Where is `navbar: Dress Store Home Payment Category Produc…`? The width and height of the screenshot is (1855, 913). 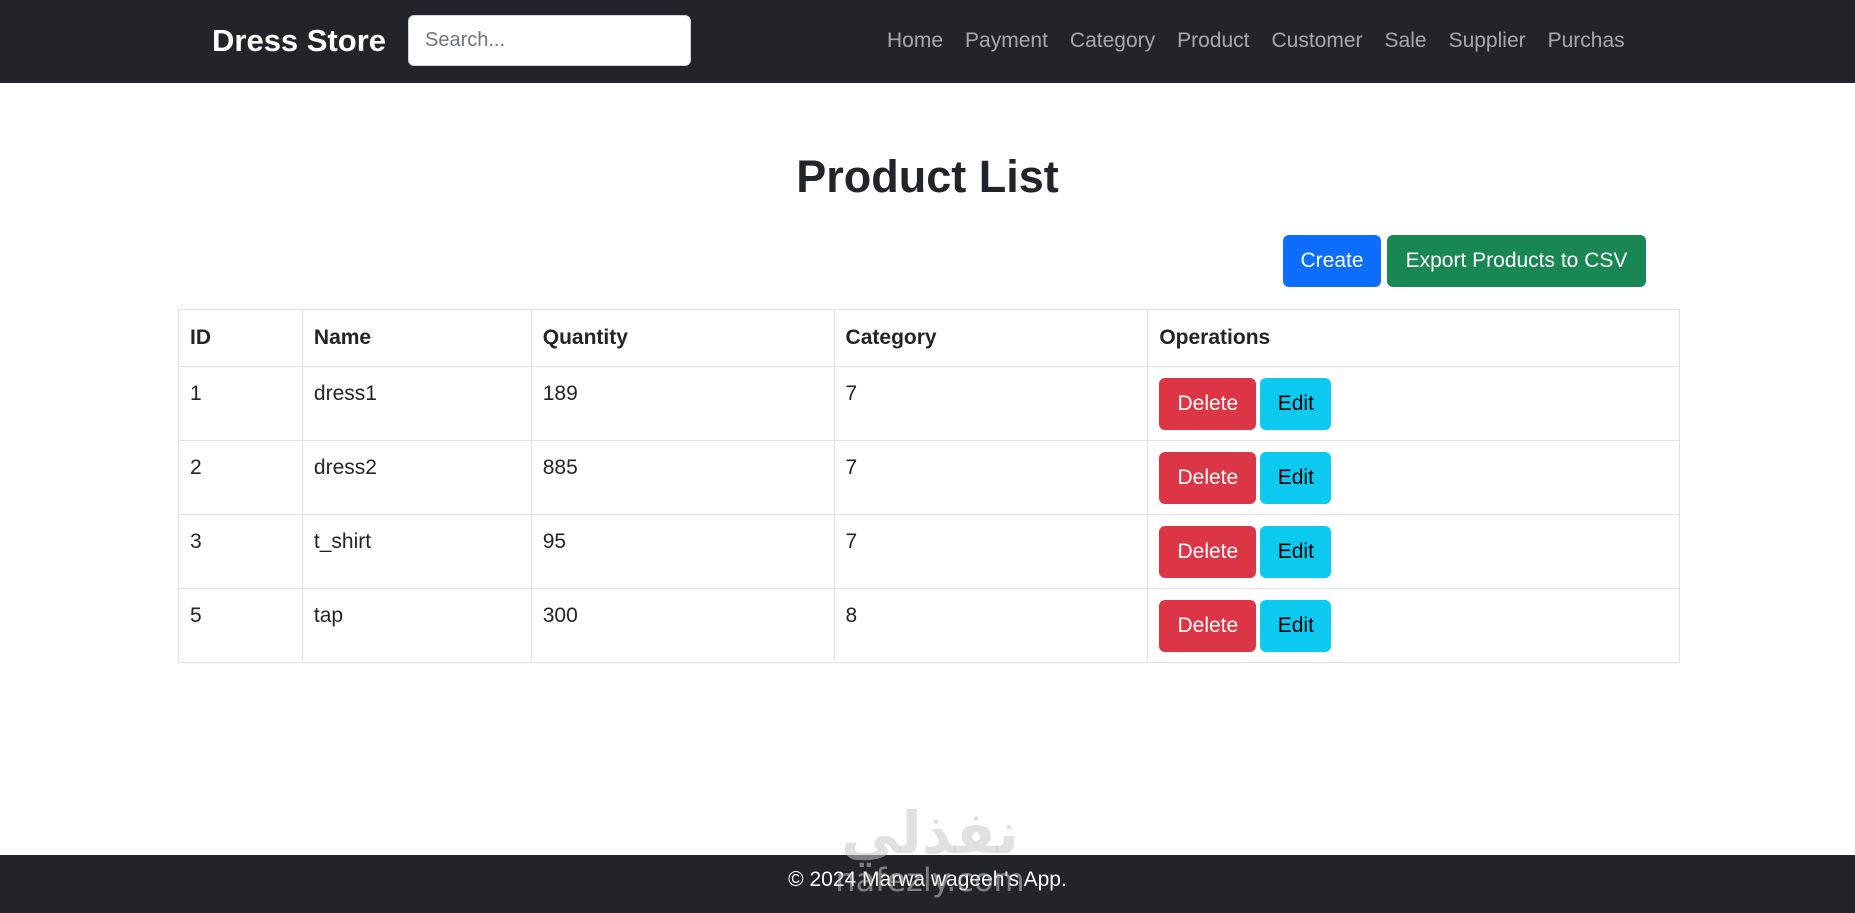
navbar: Dress Store Home Payment Category Produc… is located at coordinates (927, 41).